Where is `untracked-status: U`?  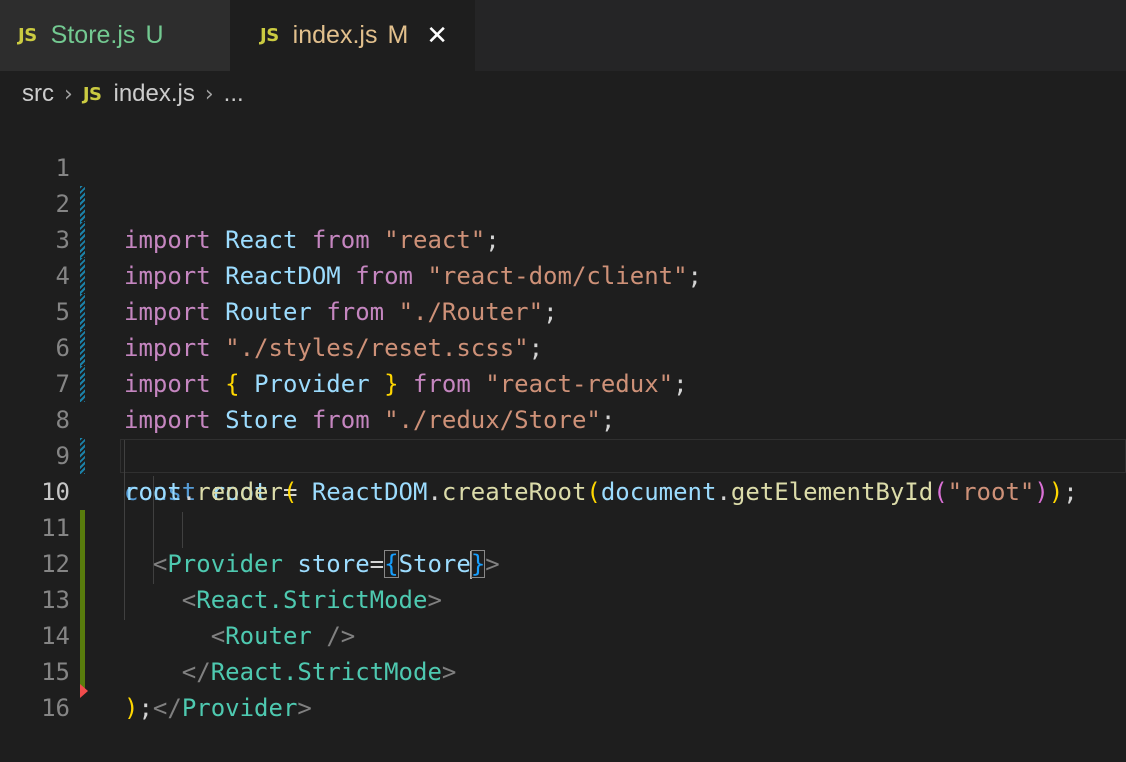 untracked-status: U is located at coordinates (154, 35).